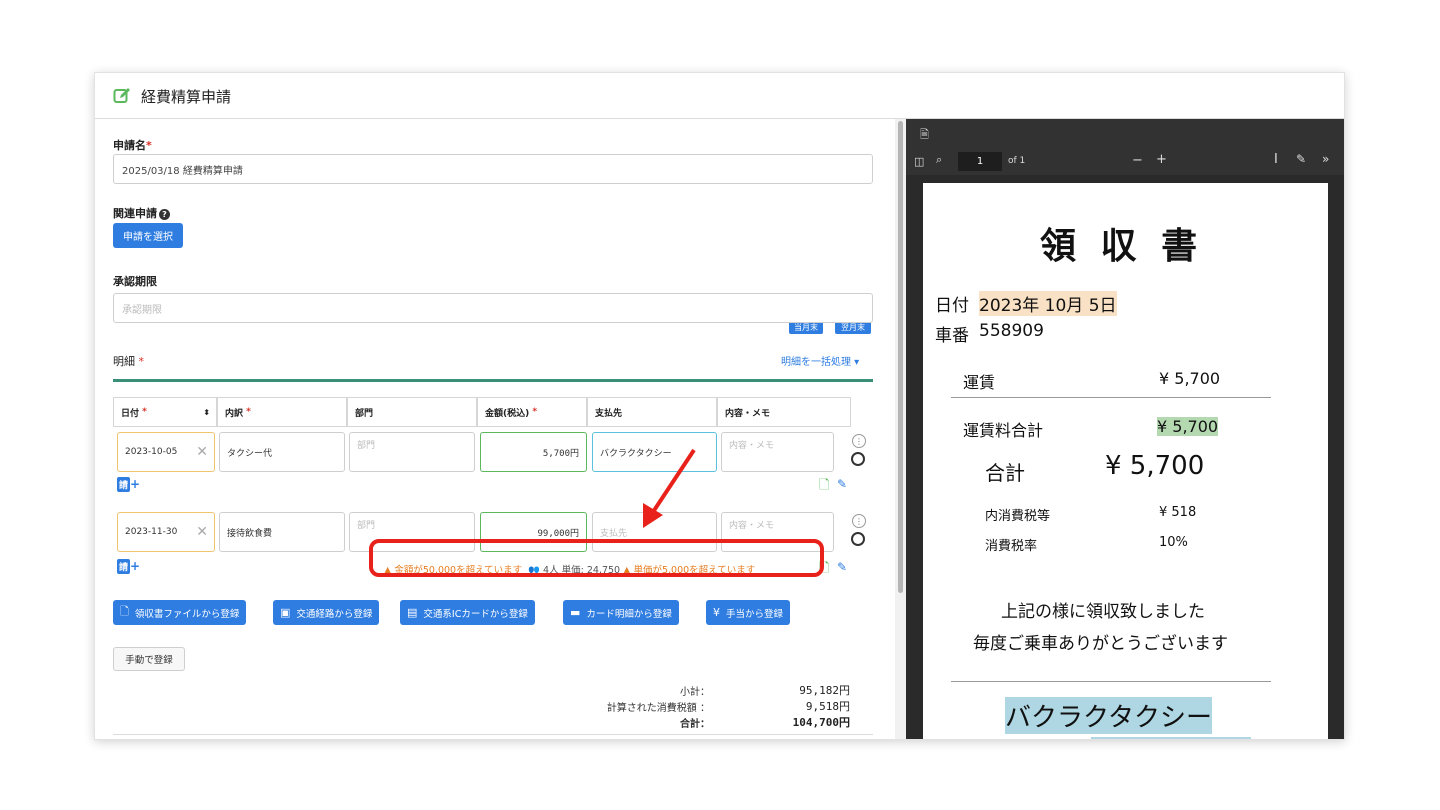 This screenshot has height=810, width=1440. Describe the element at coordinates (493, 380) in the screenshot. I see `details-divider` at that location.